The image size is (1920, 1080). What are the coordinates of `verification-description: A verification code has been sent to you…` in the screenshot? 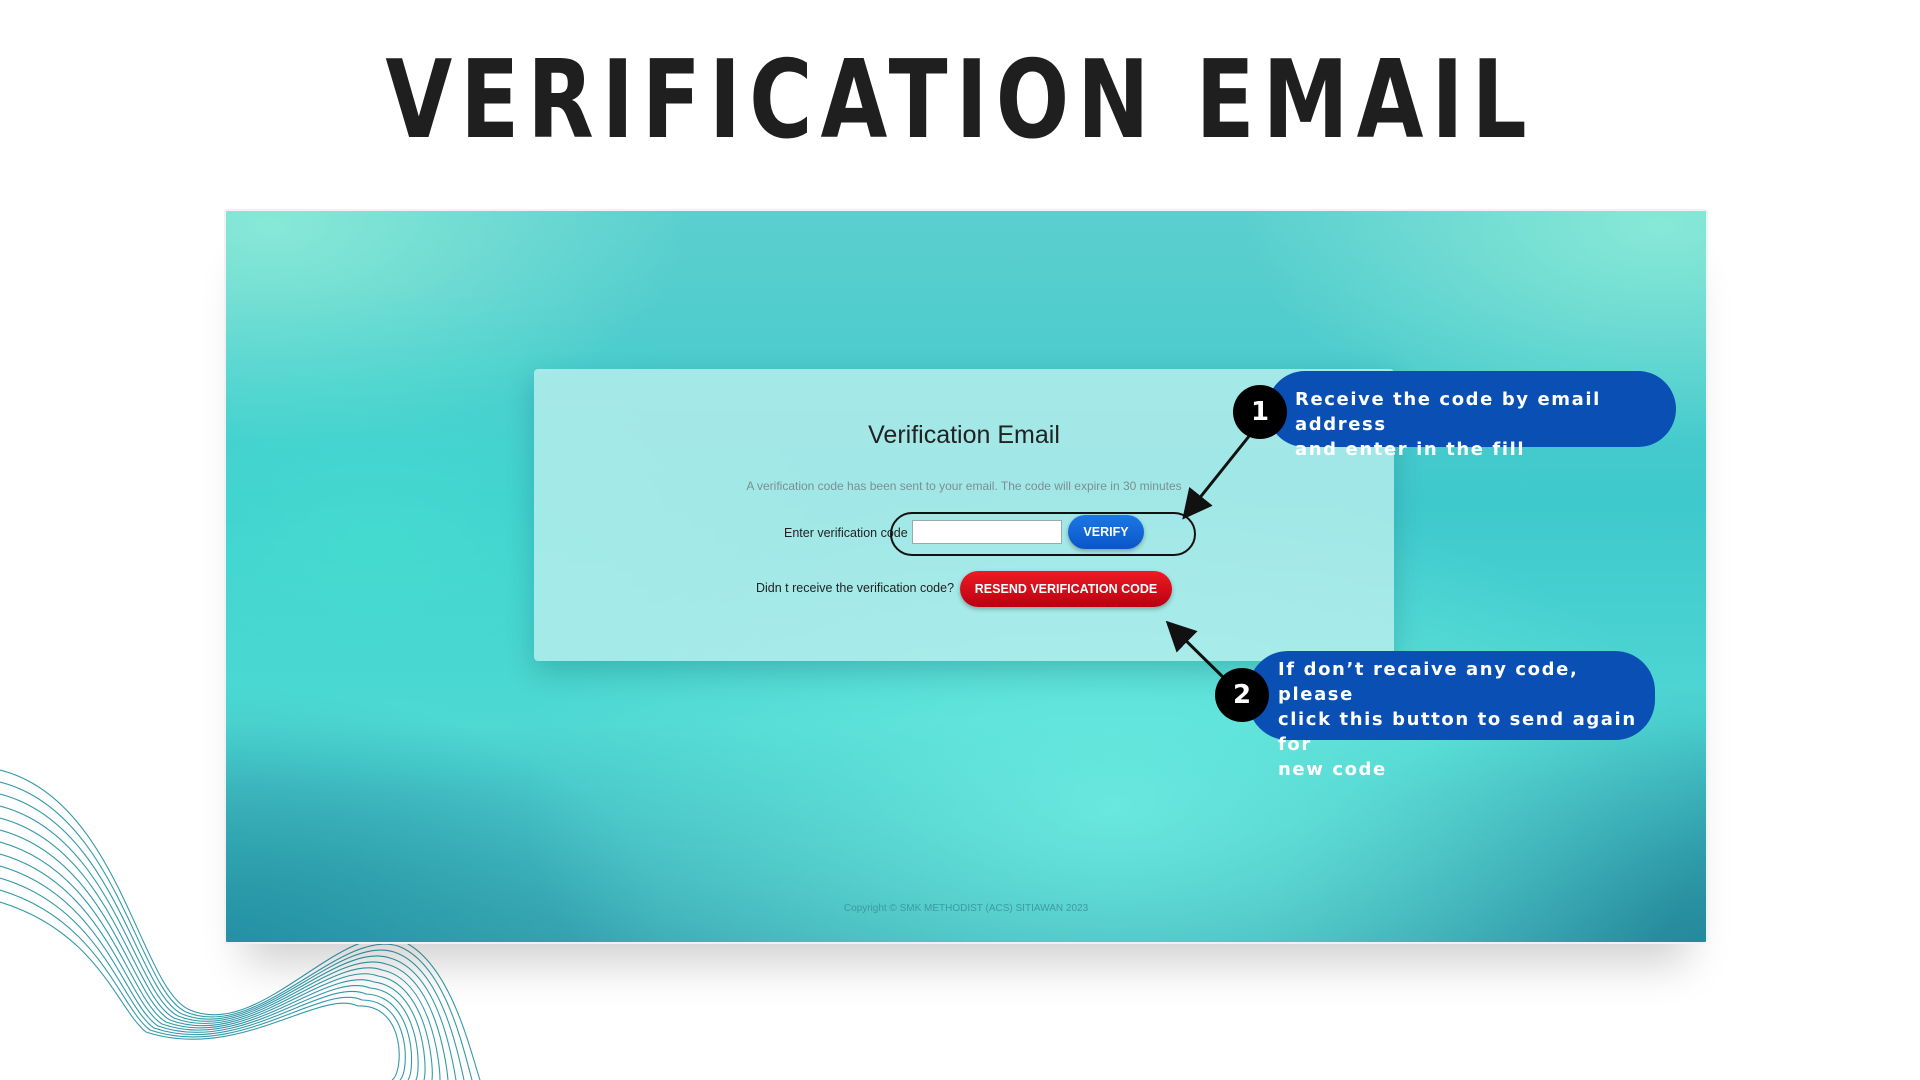 It's located at (964, 486).